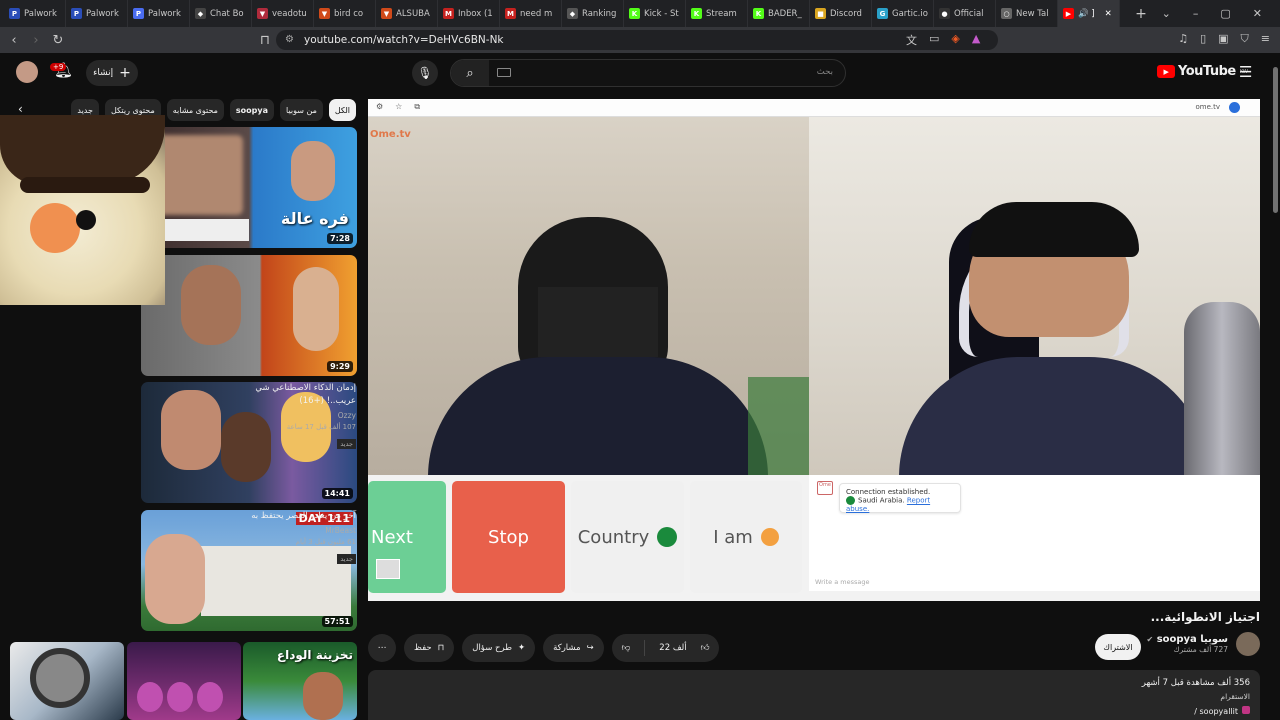  Describe the element at coordinates (291, 395) in the screenshot. I see `video-title: إدمان الذكاء الاصطناعي شي عريب..! (+16)` at that location.